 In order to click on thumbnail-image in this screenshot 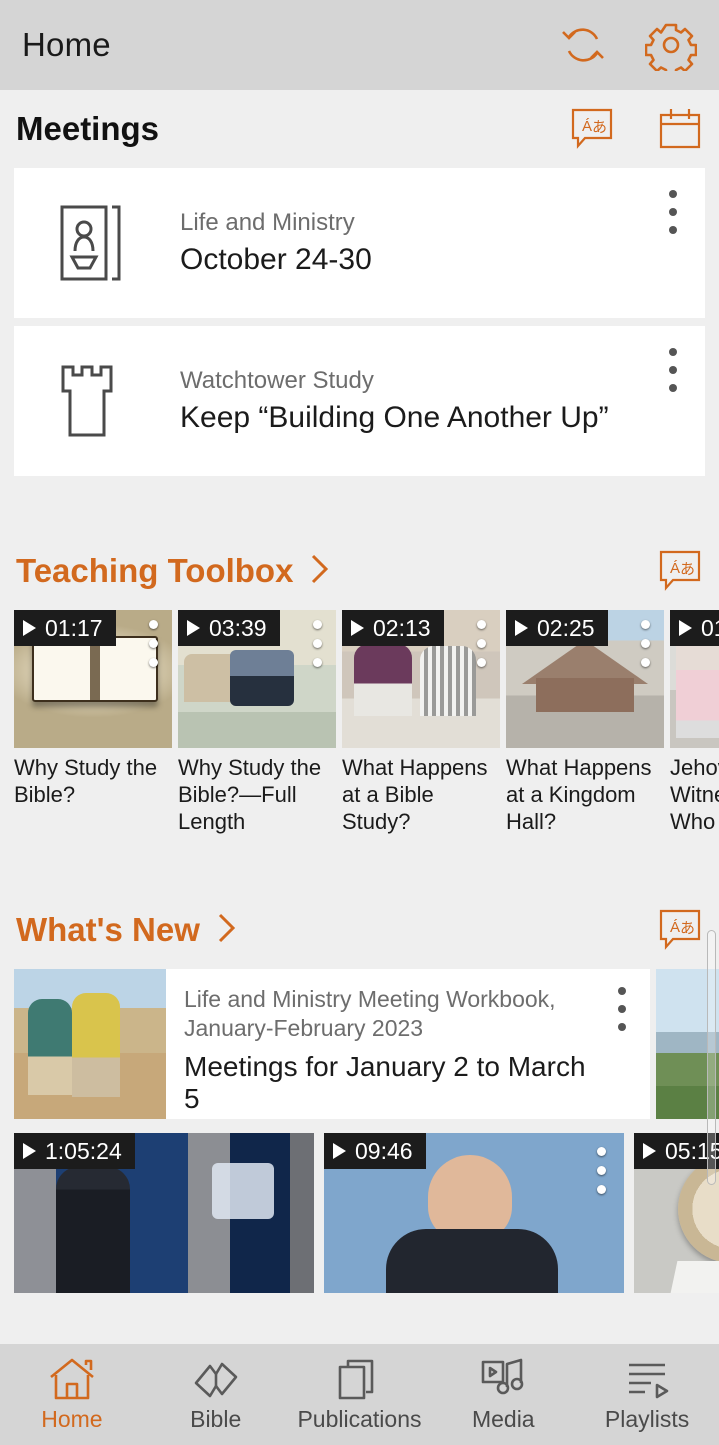, I will do `click(90, 1044)`.